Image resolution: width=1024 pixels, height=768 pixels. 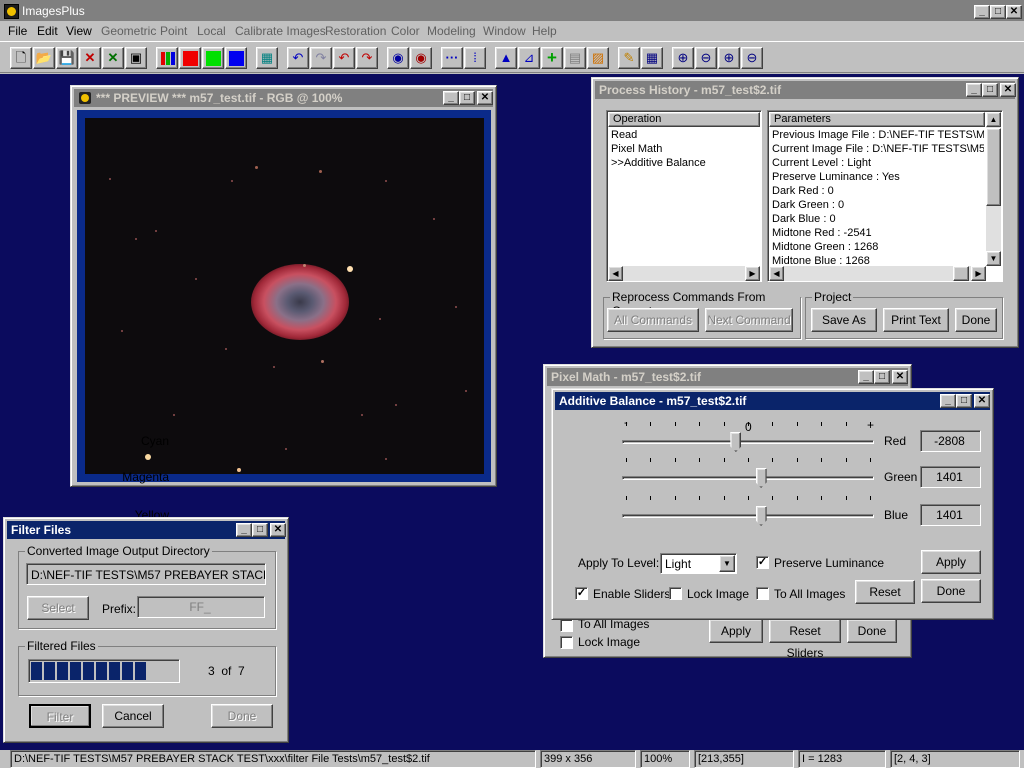 What do you see at coordinates (982, 401) in the screenshot?
I see `additive-close-button: ✕` at bounding box center [982, 401].